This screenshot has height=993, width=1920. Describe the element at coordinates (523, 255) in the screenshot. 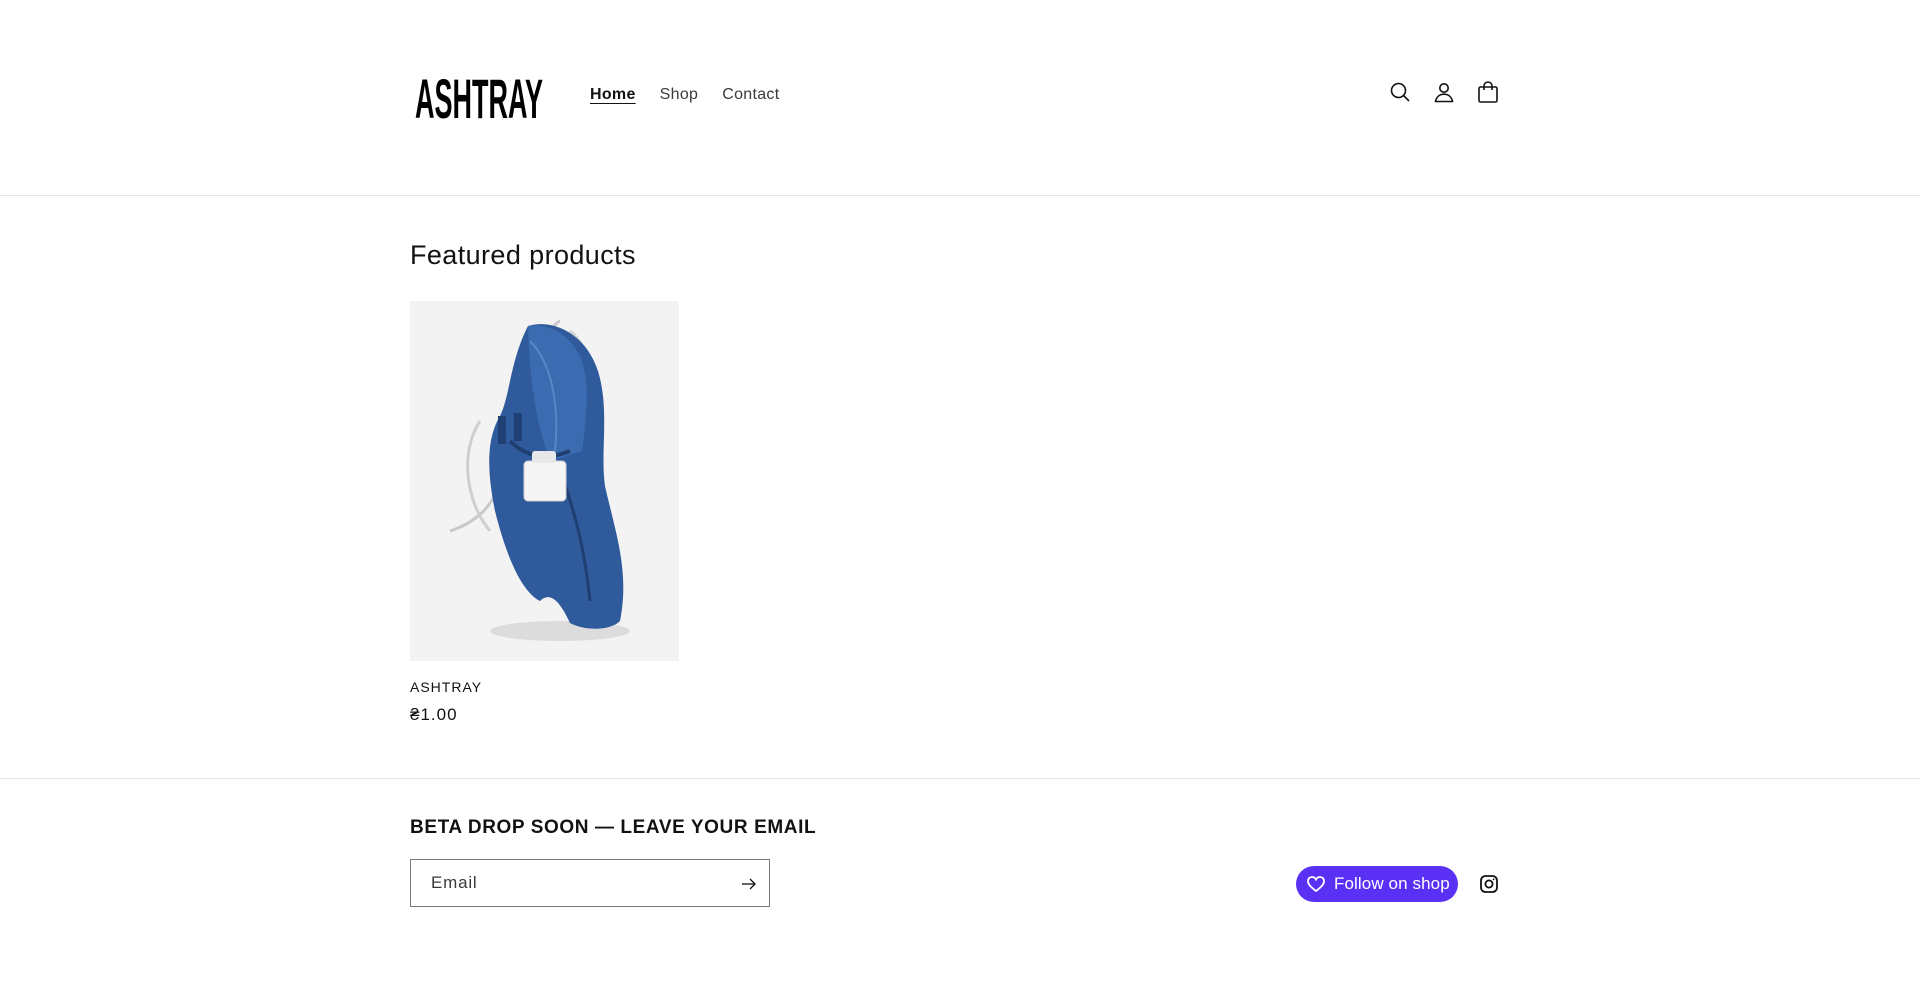

I see `featured-products-title: Featured products` at that location.